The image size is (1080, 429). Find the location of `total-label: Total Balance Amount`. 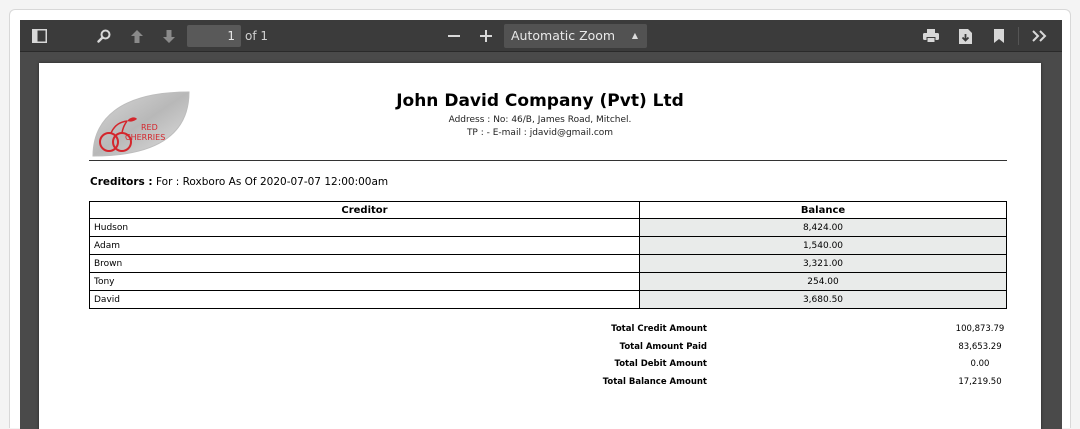

total-label: Total Balance Amount is located at coordinates (654, 382).